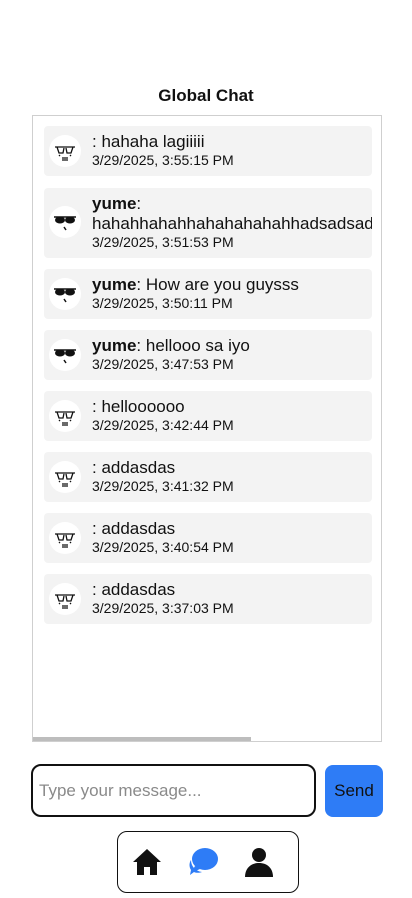  Describe the element at coordinates (163, 486) in the screenshot. I see `message-timestamp: 3/29/2025, 3:41:32 PM` at that location.